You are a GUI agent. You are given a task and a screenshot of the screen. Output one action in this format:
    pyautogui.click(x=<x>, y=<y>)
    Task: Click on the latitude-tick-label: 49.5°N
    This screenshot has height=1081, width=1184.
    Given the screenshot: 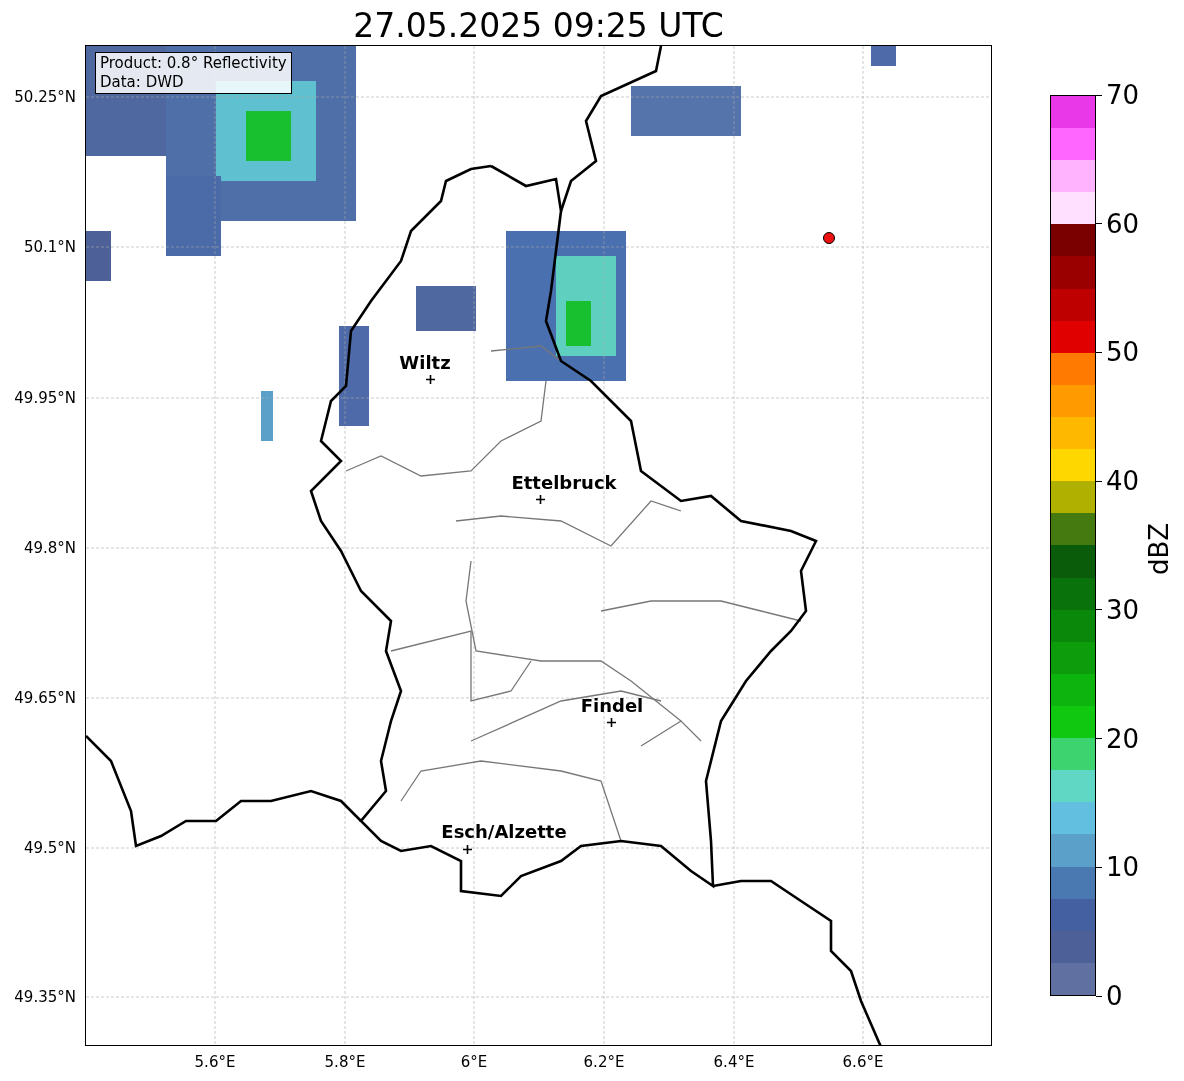 What is the action you would take?
    pyautogui.click(x=49, y=848)
    